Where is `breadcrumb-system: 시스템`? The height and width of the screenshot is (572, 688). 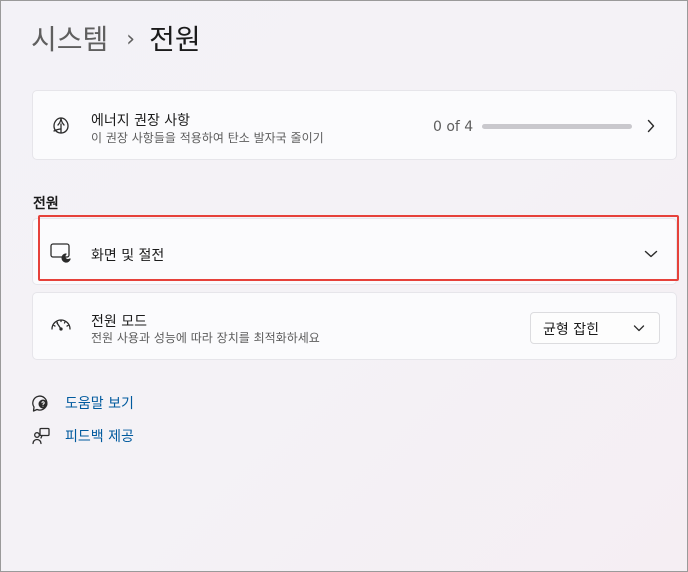 breadcrumb-system: 시스템 is located at coordinates (69, 40).